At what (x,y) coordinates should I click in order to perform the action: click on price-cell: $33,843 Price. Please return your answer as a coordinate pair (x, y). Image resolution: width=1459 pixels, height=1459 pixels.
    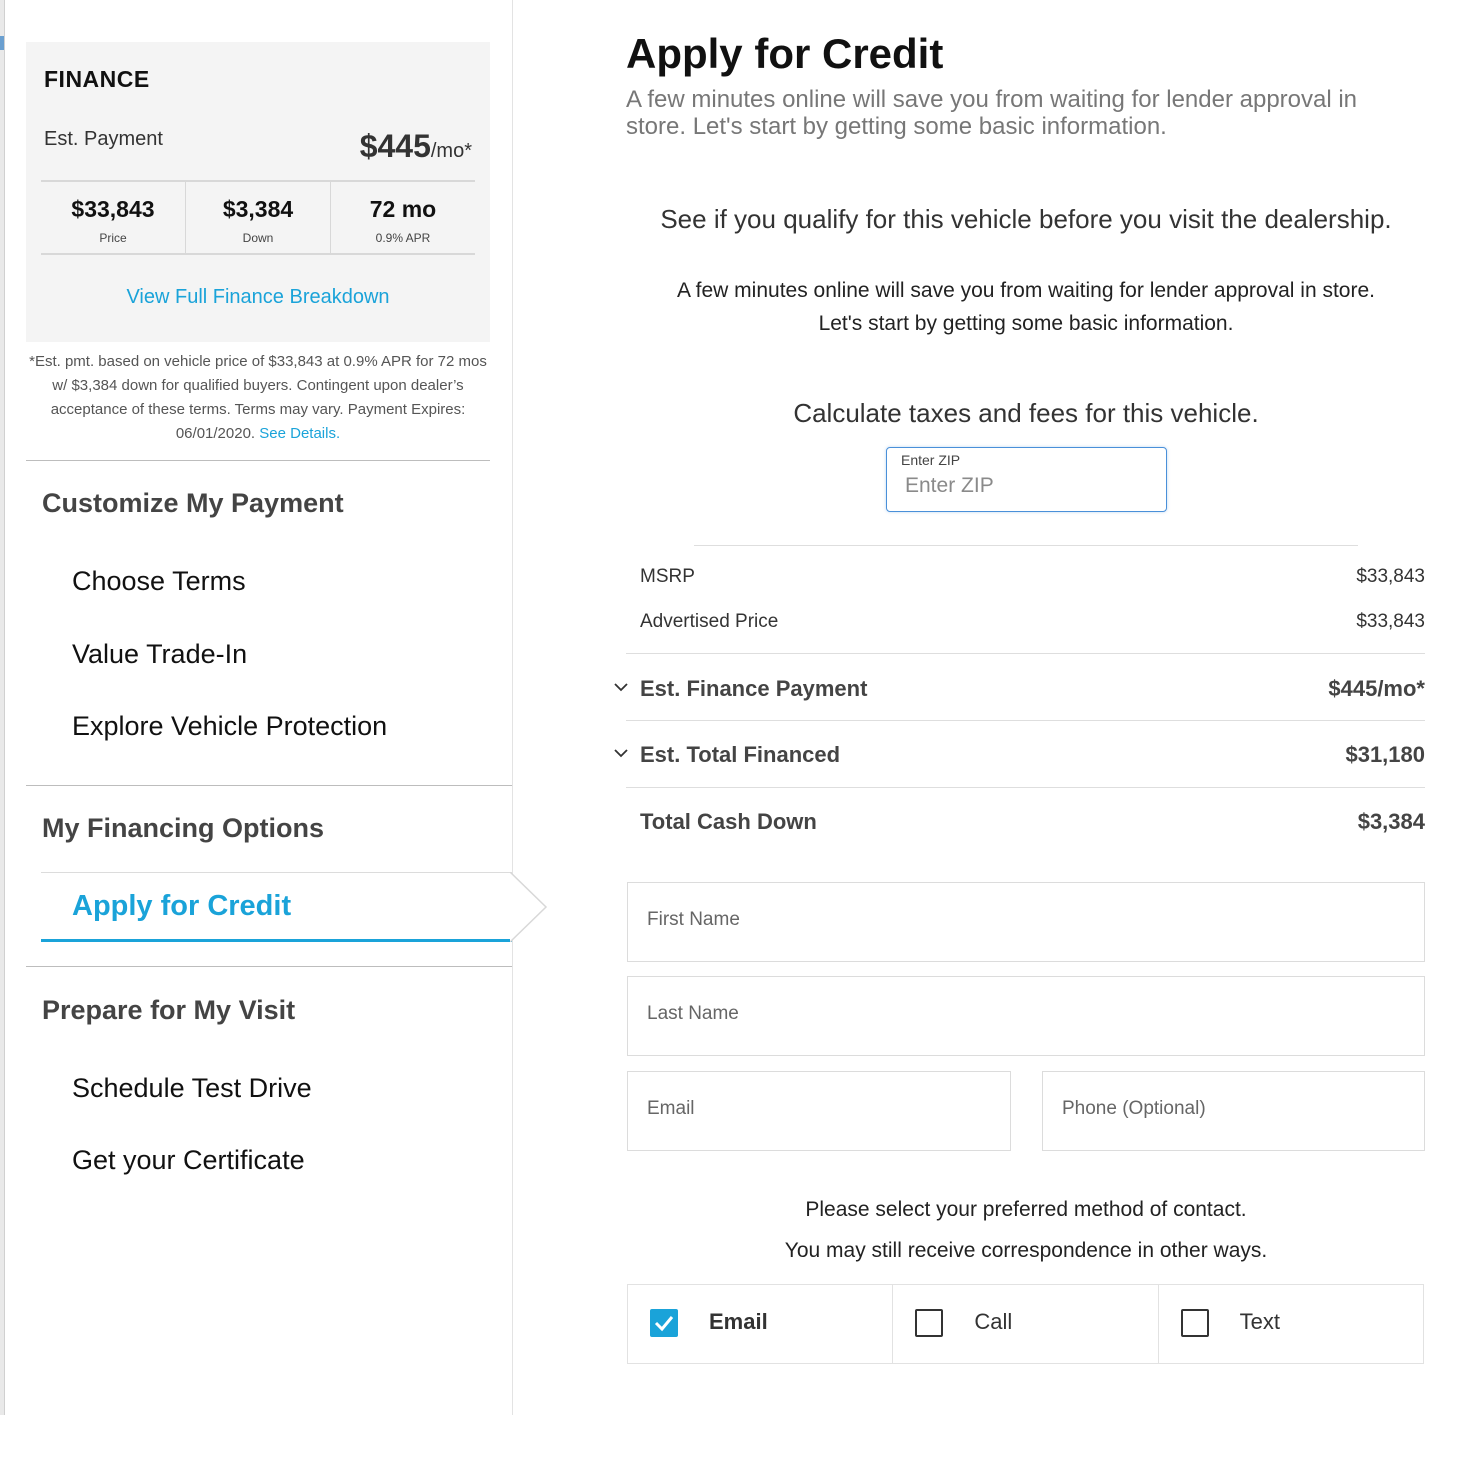
    Looking at the image, I should click on (113, 217).